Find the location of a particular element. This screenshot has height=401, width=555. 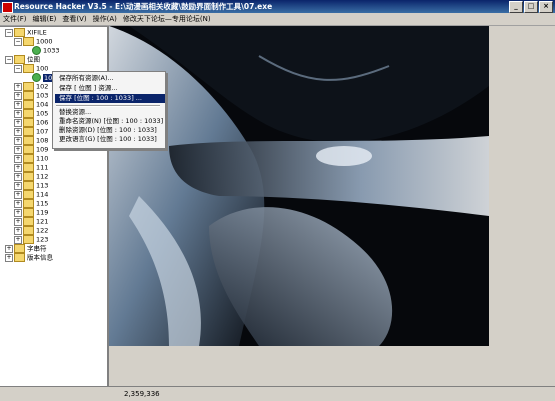

tree-node-122: +122 is located at coordinates (31, 230).